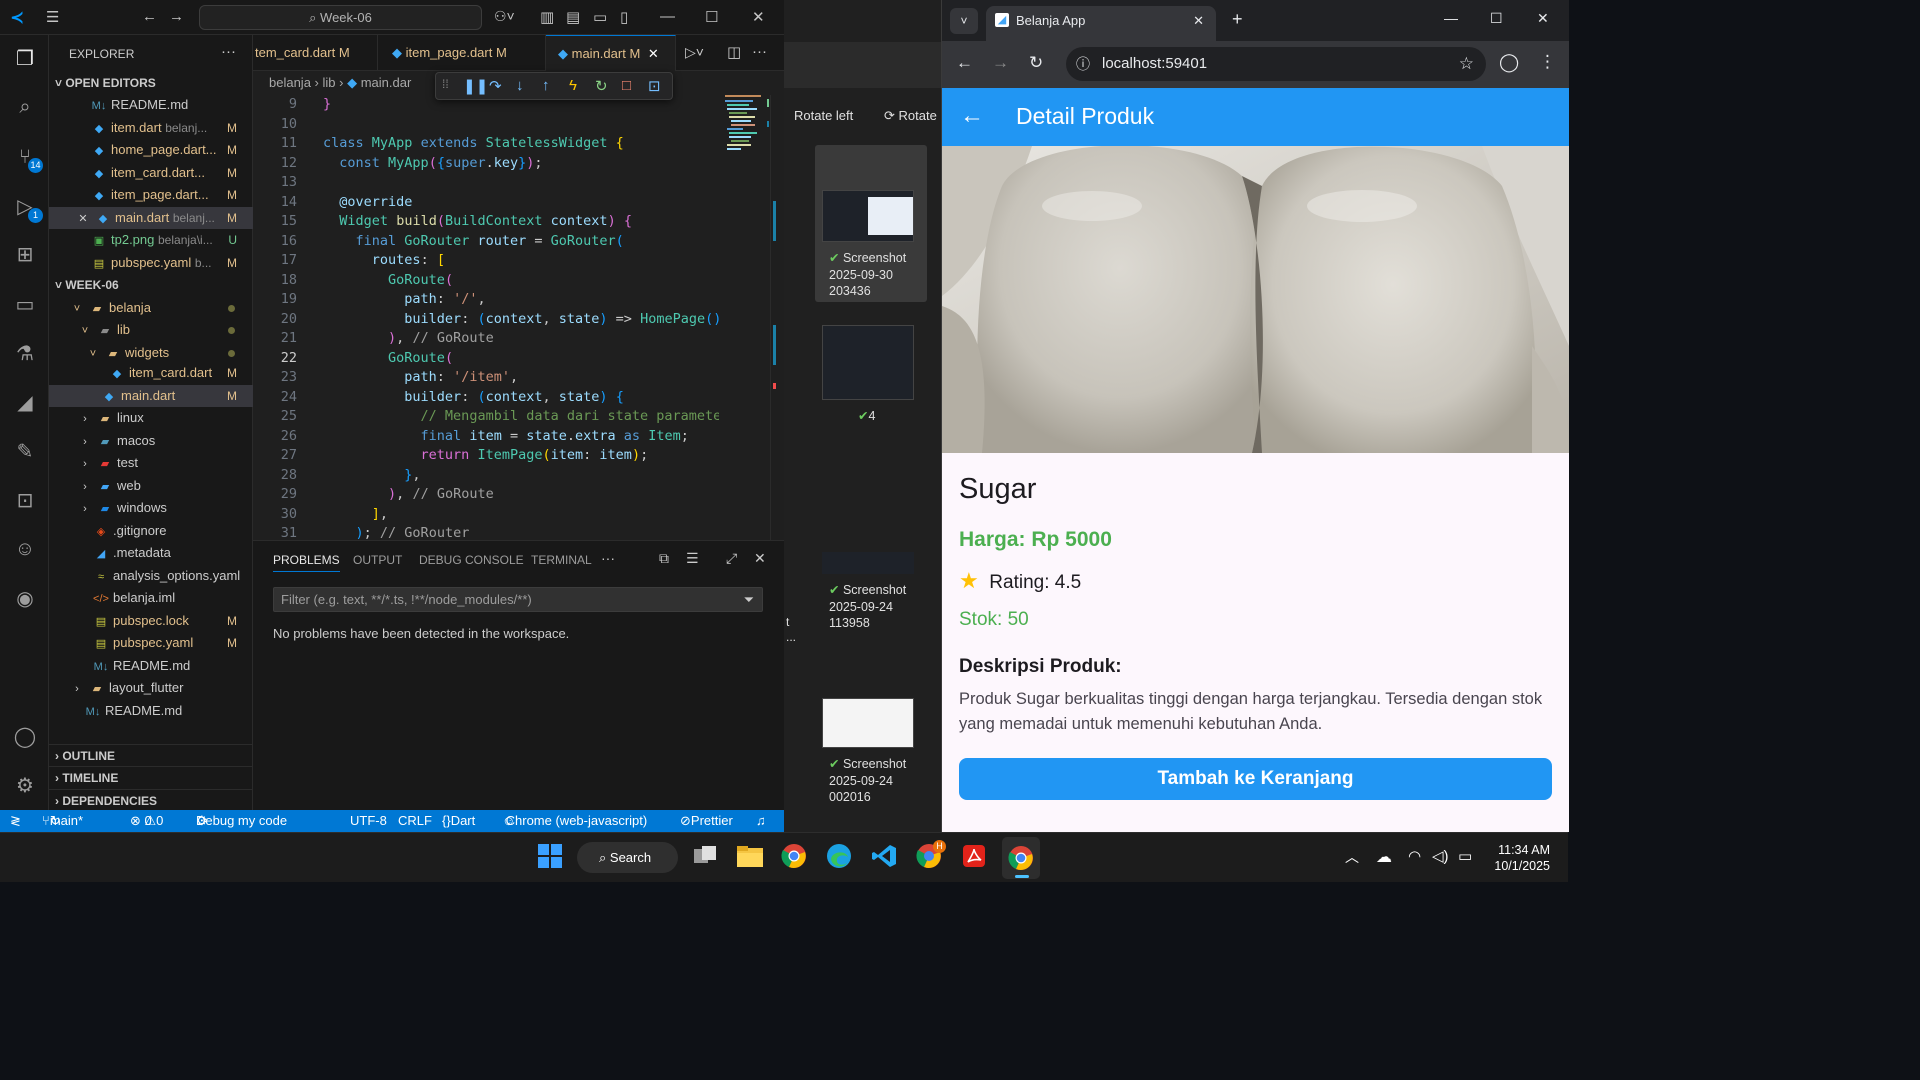 This screenshot has width=1920, height=1080. What do you see at coordinates (151, 486) in the screenshot?
I see `tree-folder: › ▰ web` at bounding box center [151, 486].